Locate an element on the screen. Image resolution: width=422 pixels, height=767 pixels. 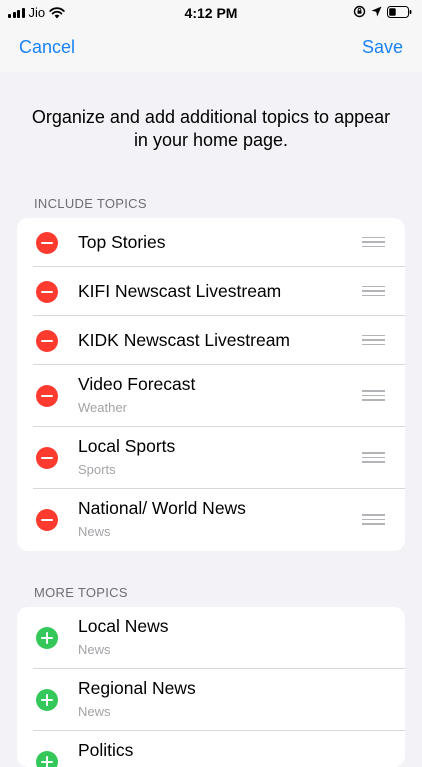
status-bar: Jio 4:12 PM is located at coordinates (211, 13).